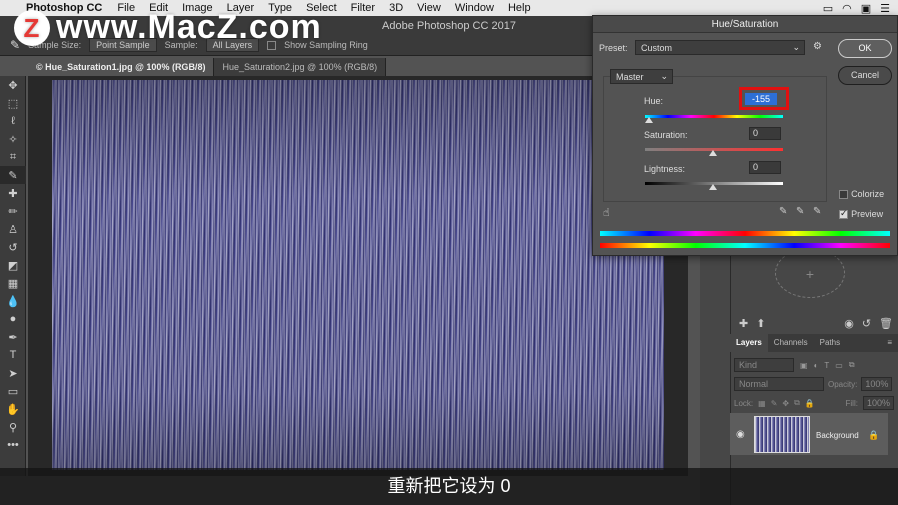  What do you see at coordinates (13, 139) in the screenshot?
I see `quick-select-tool-icon: ✧` at bounding box center [13, 139].